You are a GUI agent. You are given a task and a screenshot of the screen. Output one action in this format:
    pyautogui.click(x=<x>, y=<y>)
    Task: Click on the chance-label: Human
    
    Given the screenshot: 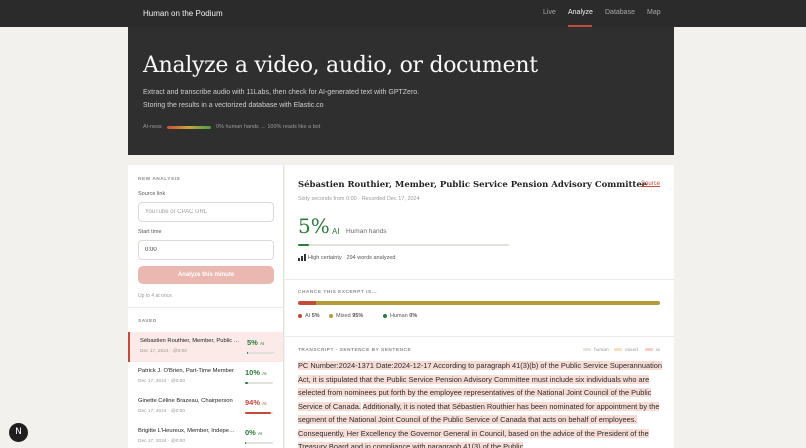 What is the action you would take?
    pyautogui.click(x=399, y=316)
    